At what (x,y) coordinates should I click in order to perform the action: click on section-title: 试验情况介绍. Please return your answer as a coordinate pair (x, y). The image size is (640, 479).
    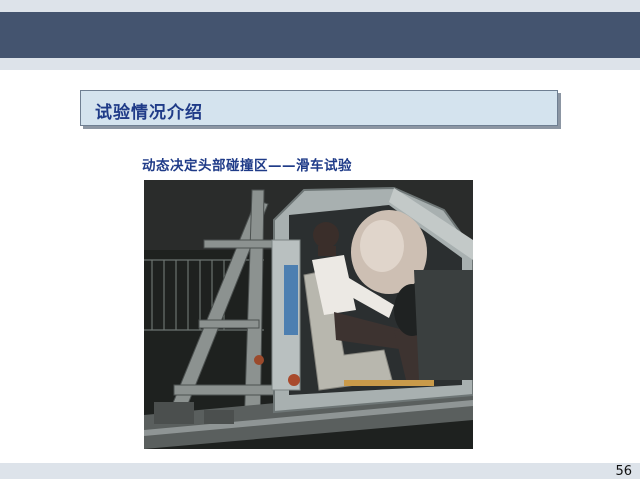
    Looking at the image, I should click on (149, 113).